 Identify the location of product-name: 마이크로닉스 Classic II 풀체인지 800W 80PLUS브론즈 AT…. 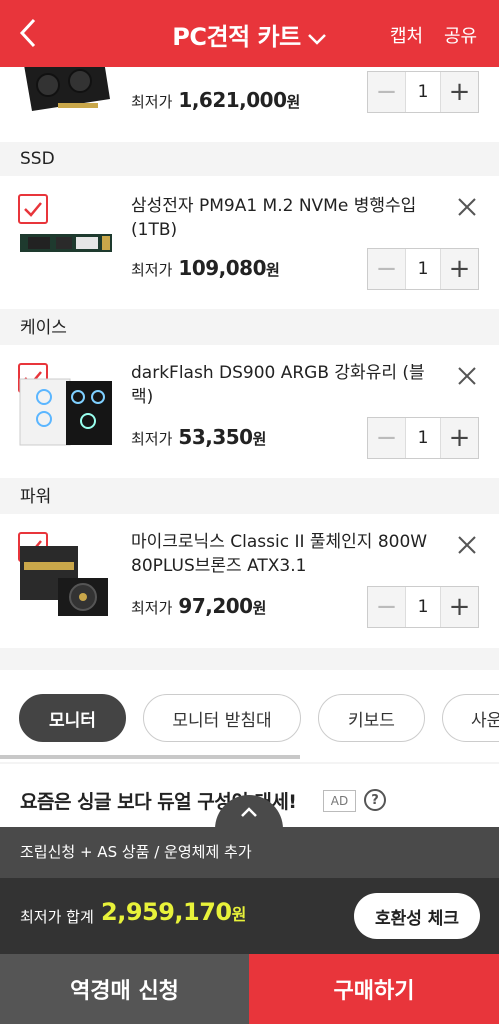
(286, 554).